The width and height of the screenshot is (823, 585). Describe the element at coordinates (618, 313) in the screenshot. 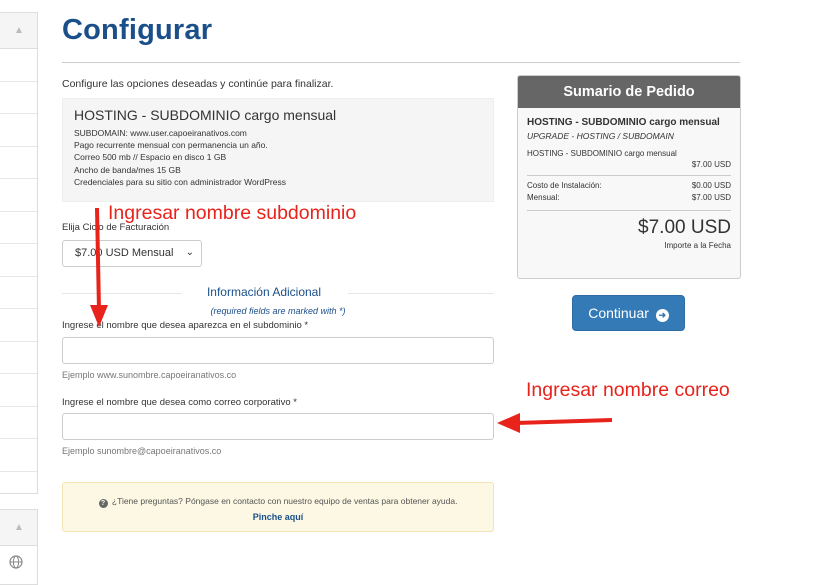

I see `continue-button-label: Continuar` at that location.